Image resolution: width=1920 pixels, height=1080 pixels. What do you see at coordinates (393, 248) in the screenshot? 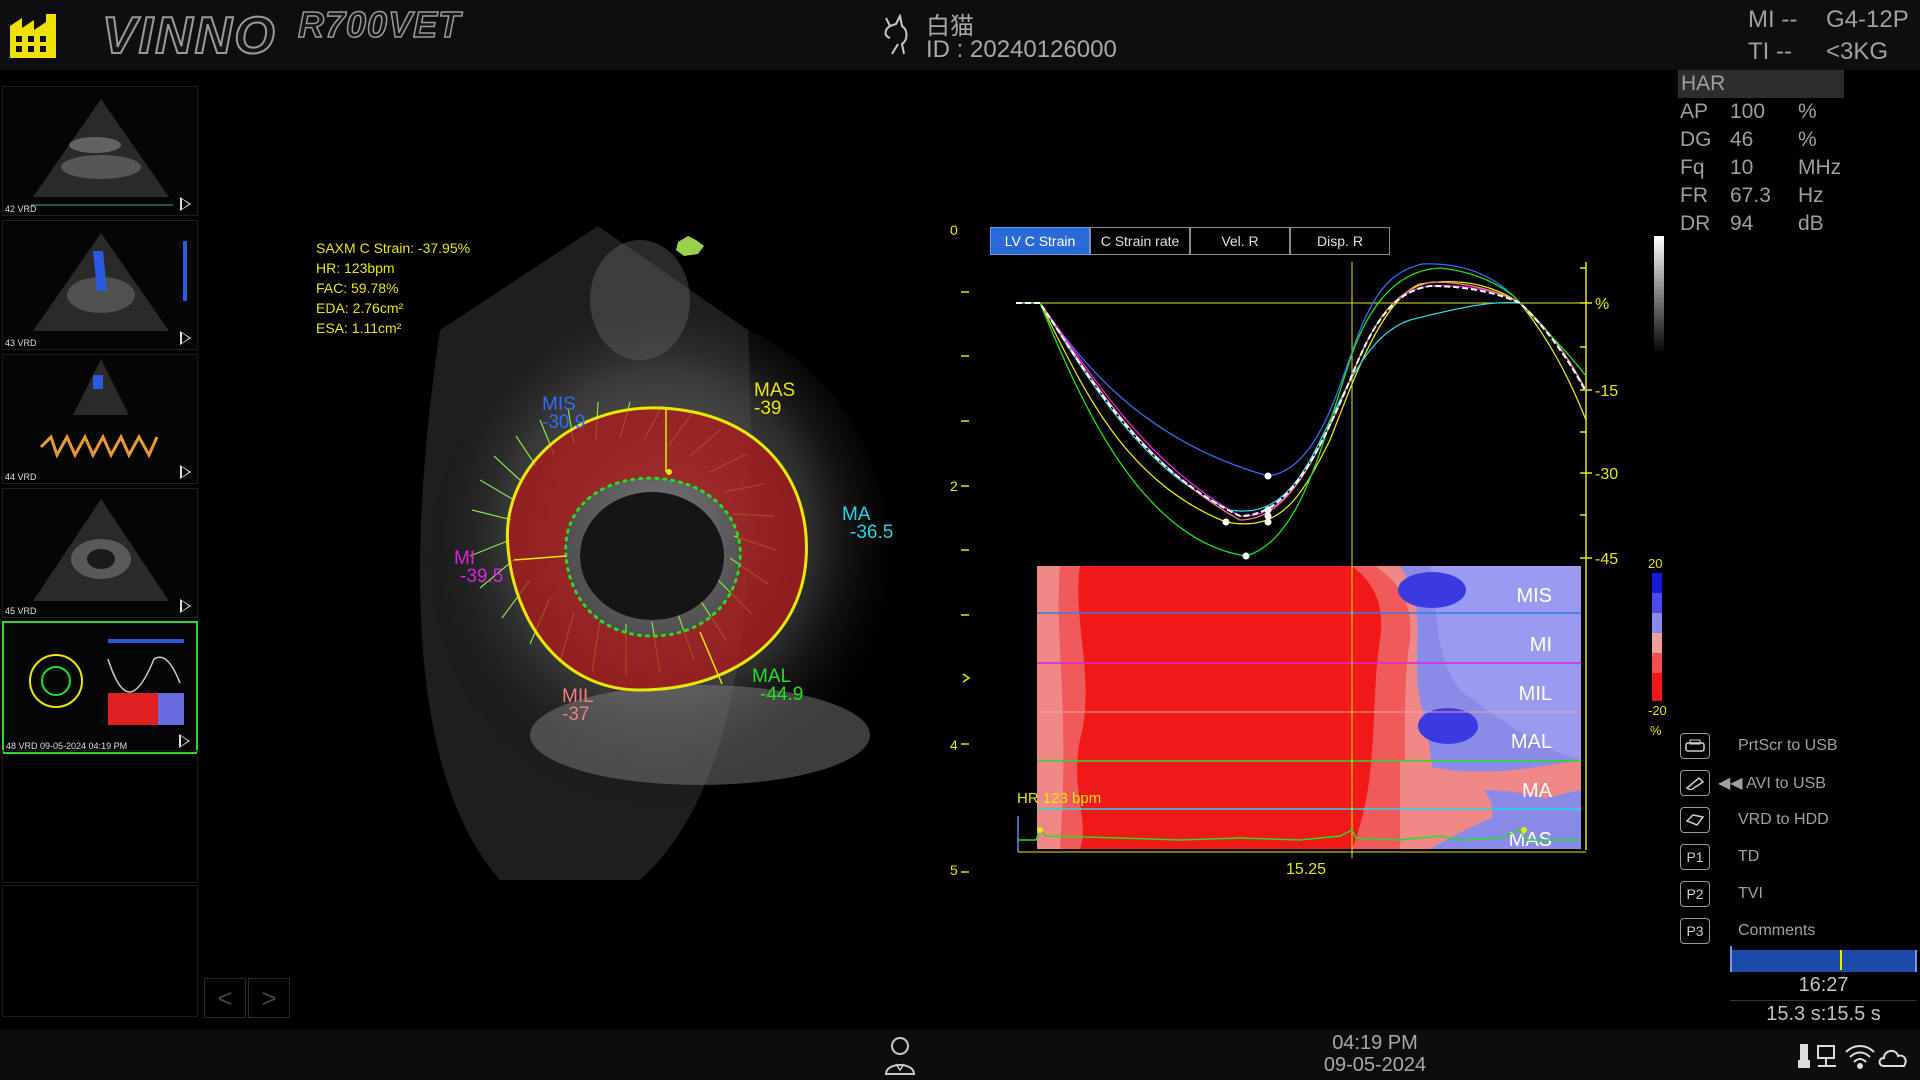
I see `measurement-strain: SAXM C Strain: -37.95%` at bounding box center [393, 248].